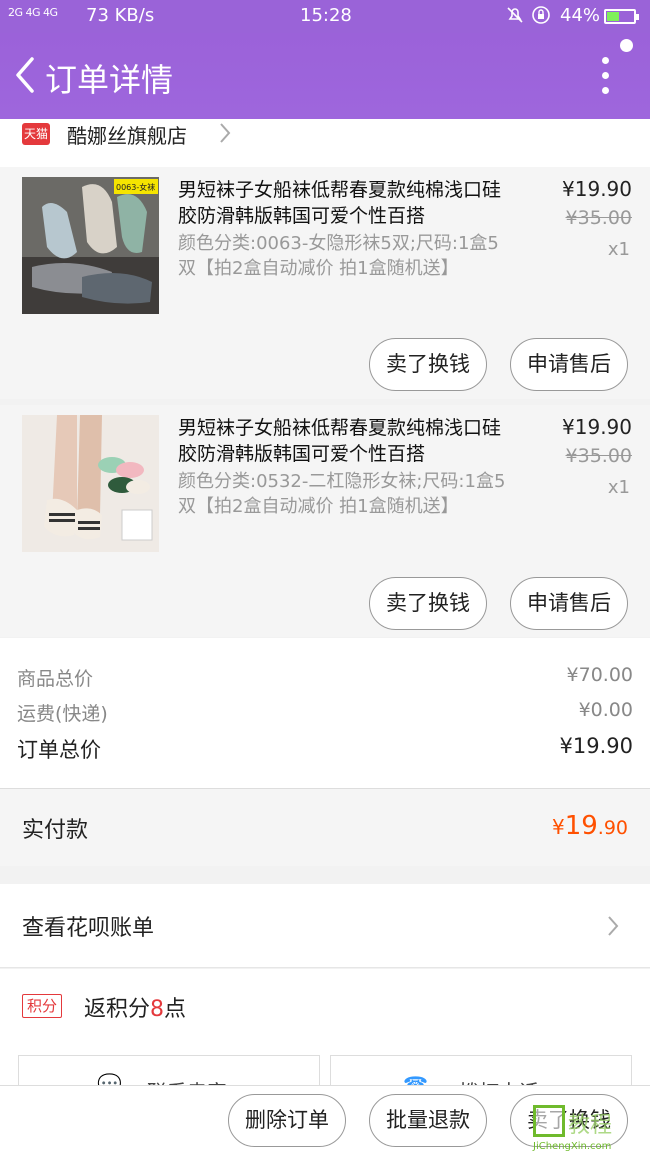 This screenshot has width=650, height=1155. Describe the element at coordinates (325, 713) in the screenshot. I see `price-summary: 商品总价 ¥70.00 运费(快递) ¥0.00 订单总价 ¥19.90` at that location.